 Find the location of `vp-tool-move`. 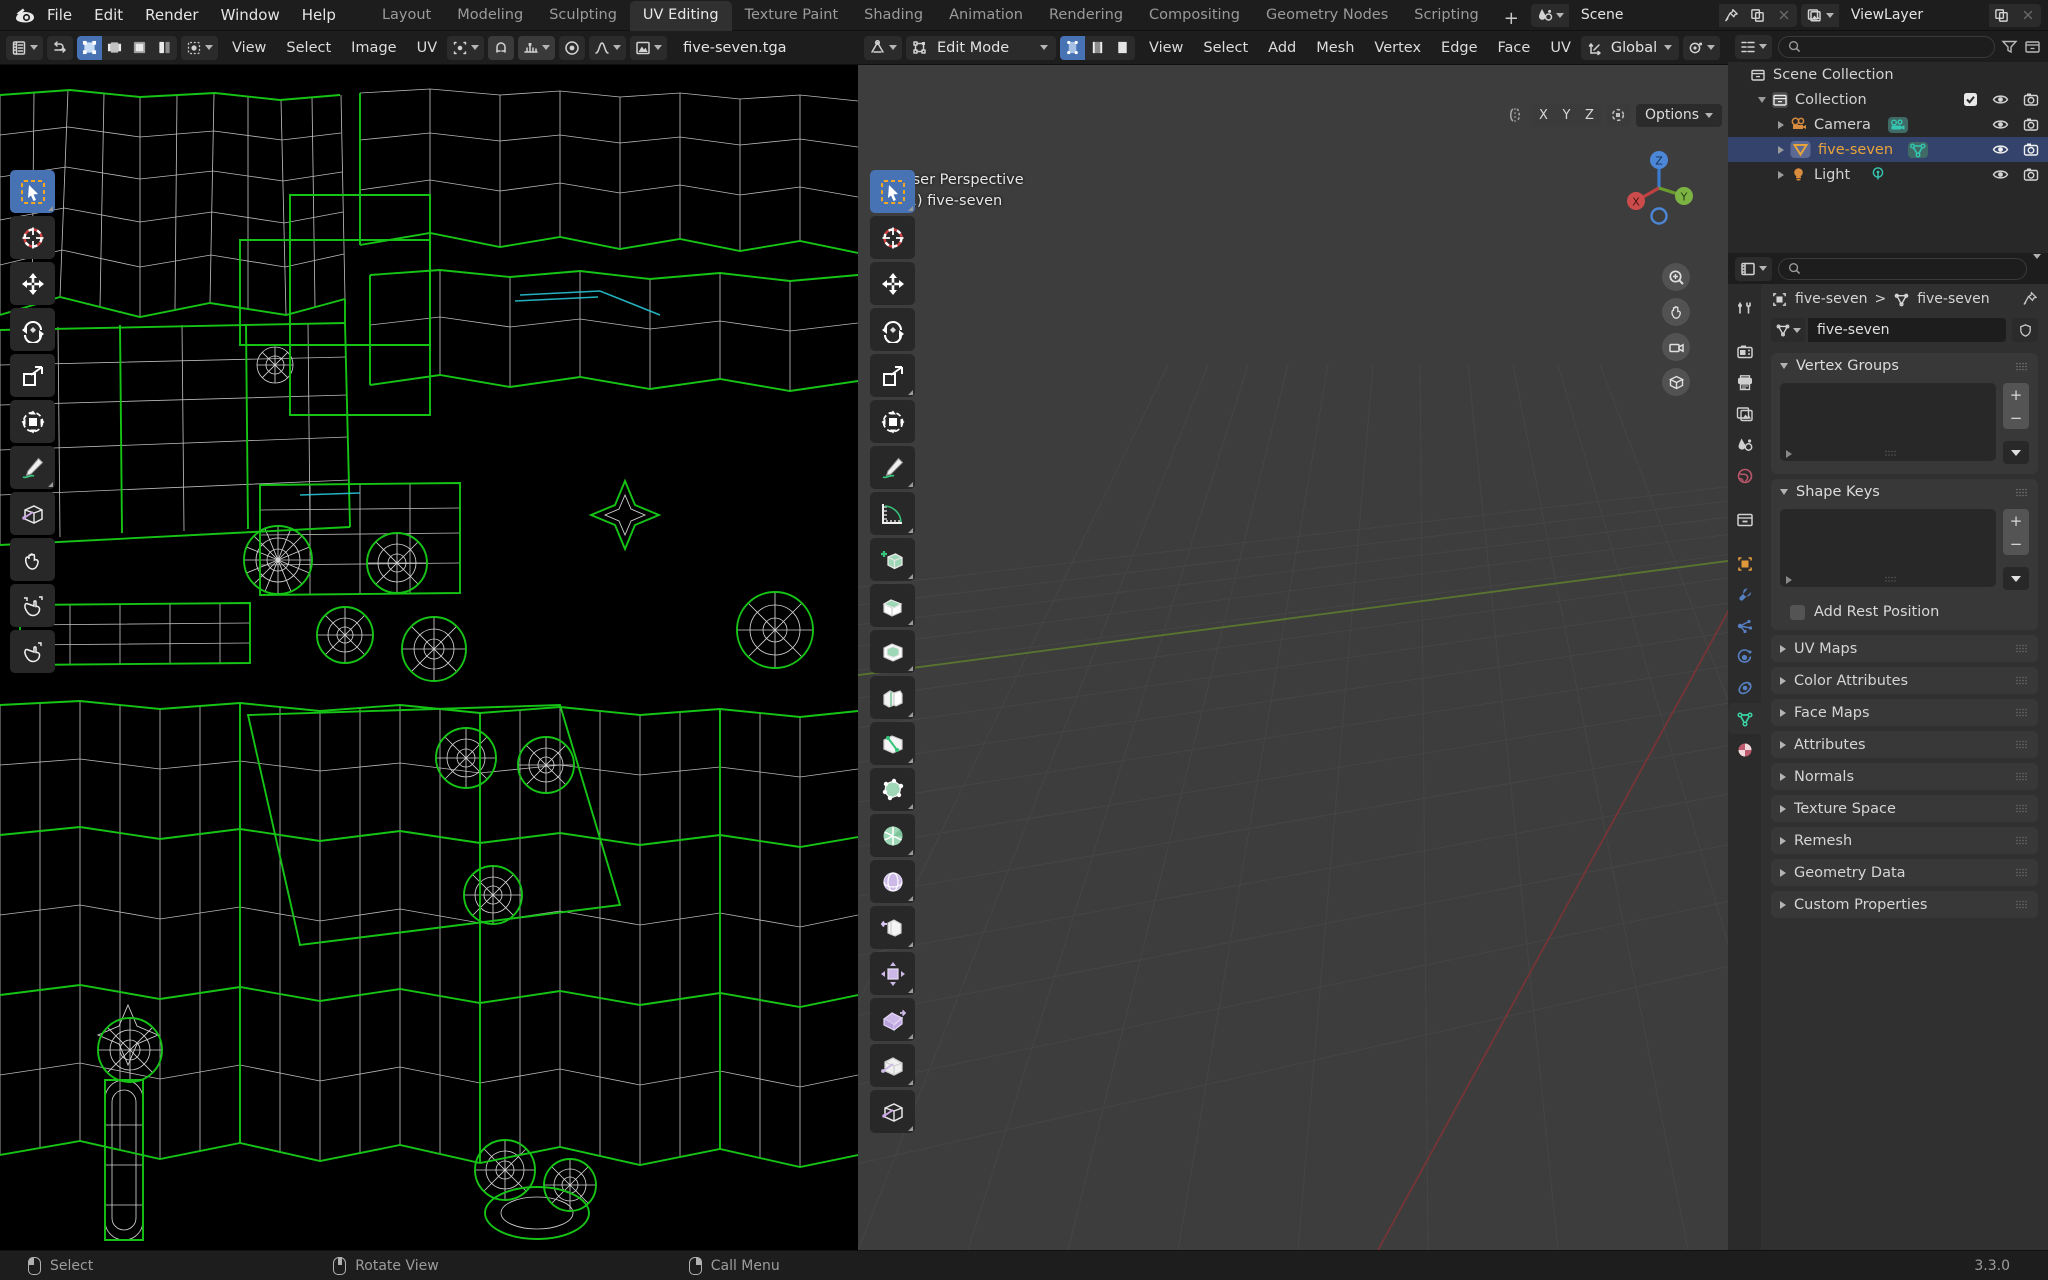

vp-tool-move is located at coordinates (892, 283).